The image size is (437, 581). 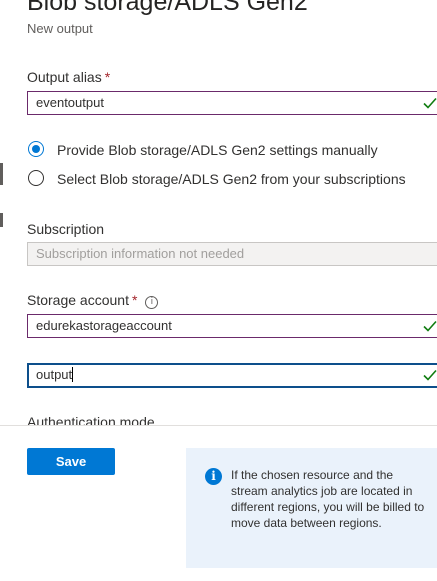 I want to click on subscription-label: Subscription, so click(x=66, y=229).